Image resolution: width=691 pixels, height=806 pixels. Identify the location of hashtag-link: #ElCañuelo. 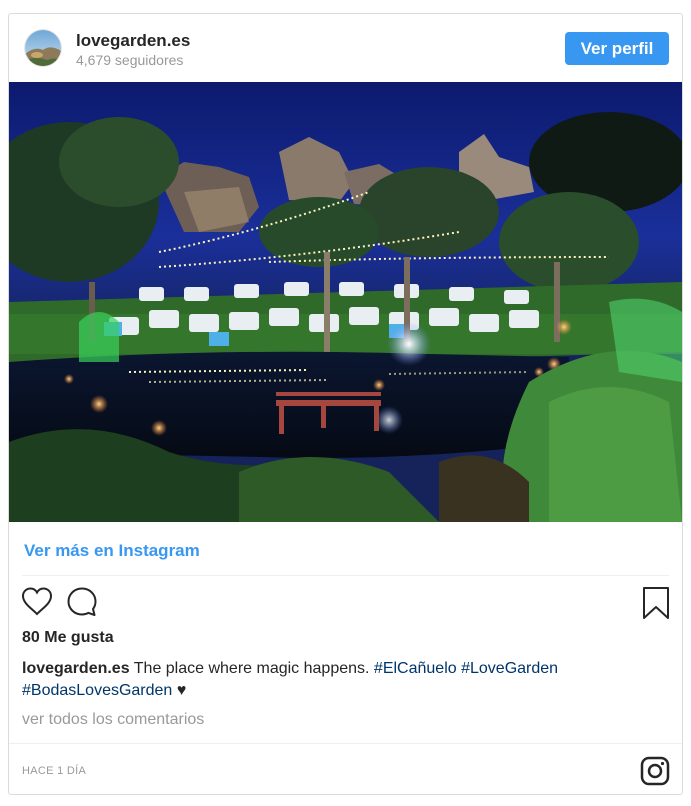
(415, 668).